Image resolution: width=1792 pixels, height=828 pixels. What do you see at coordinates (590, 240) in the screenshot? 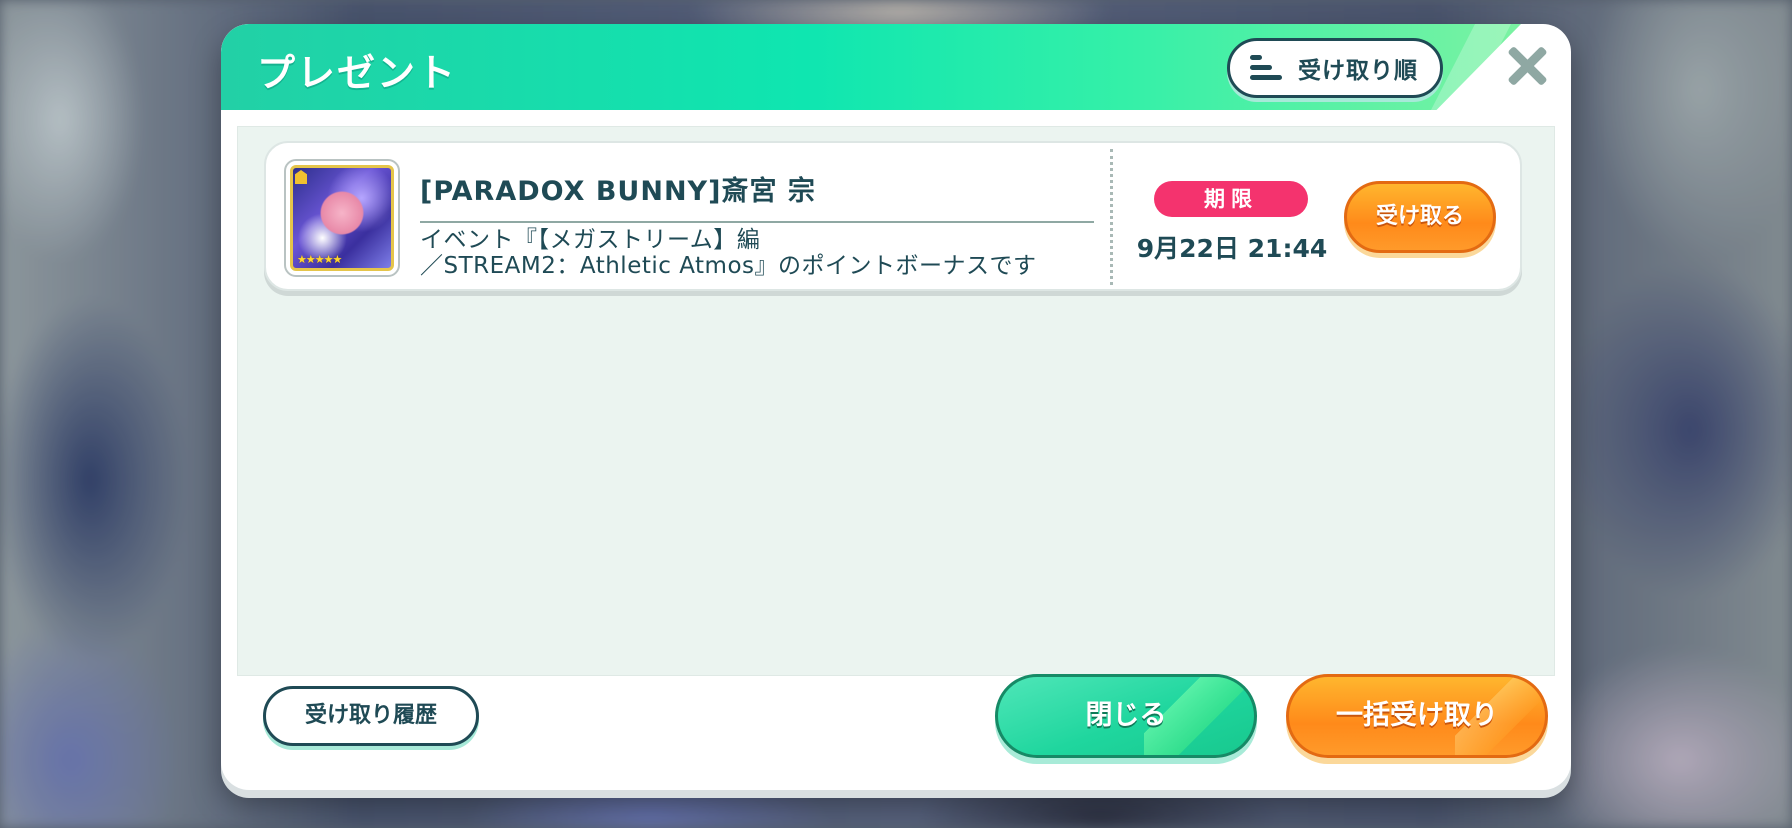
I see `description-line-1: イベント『【メガストリーム】編` at bounding box center [590, 240].